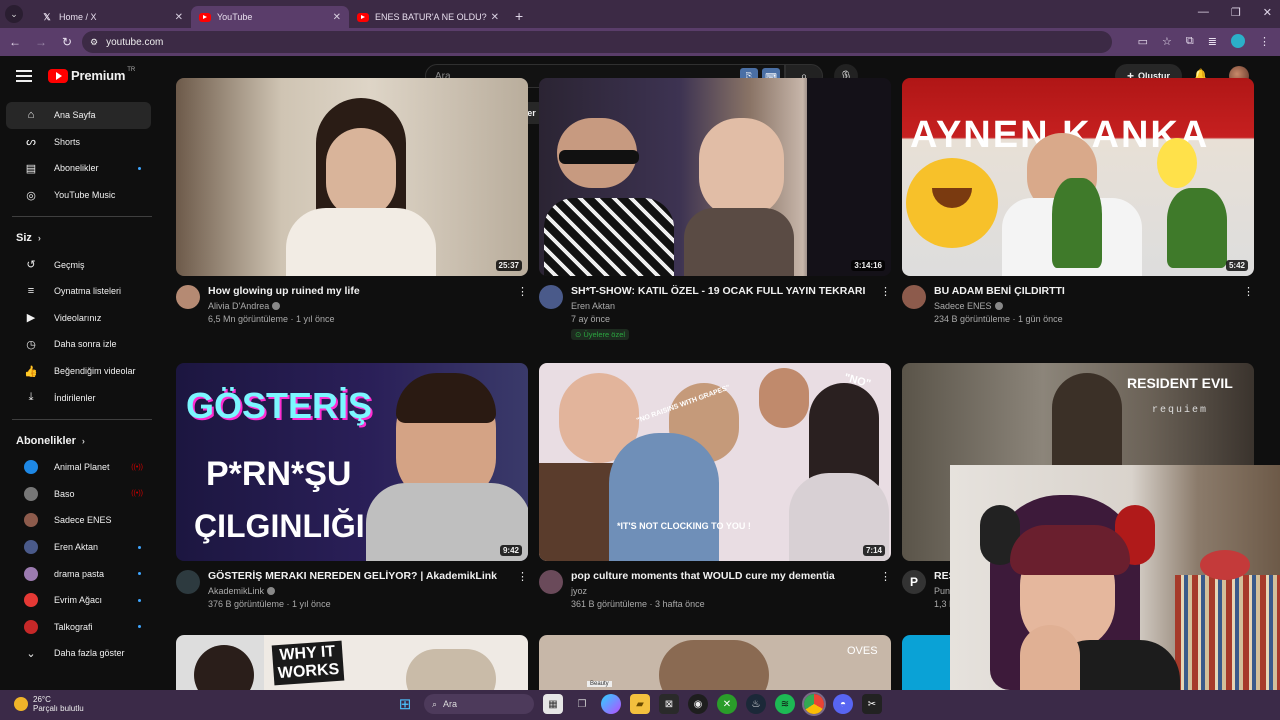  Describe the element at coordinates (553, 704) in the screenshot. I see `widgets-icon: ▦` at that location.